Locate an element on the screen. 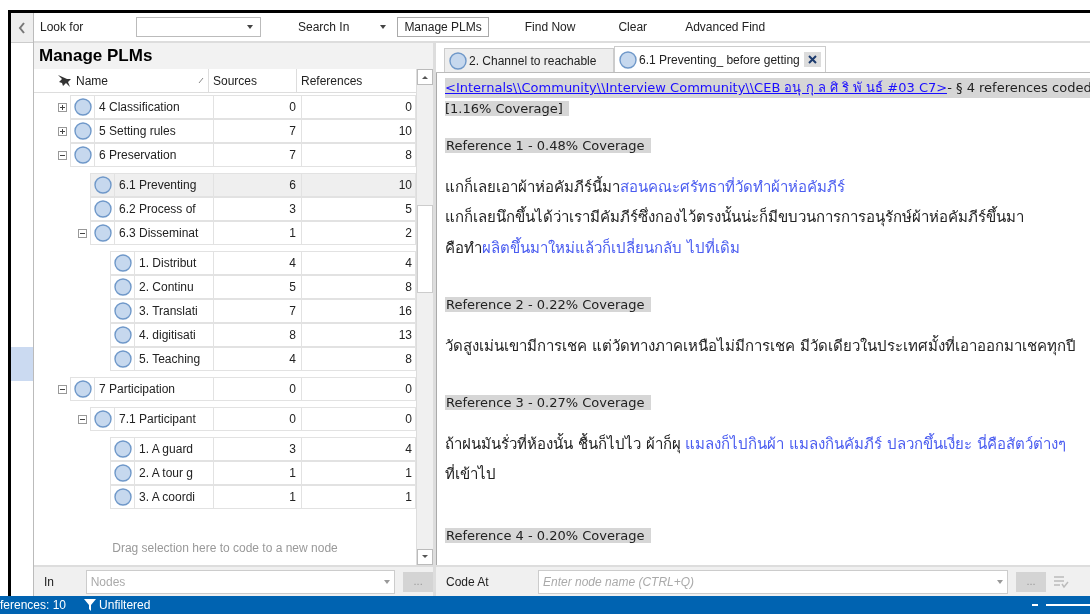 The image size is (1090, 614). code-at-label: Code At is located at coordinates (468, 582).